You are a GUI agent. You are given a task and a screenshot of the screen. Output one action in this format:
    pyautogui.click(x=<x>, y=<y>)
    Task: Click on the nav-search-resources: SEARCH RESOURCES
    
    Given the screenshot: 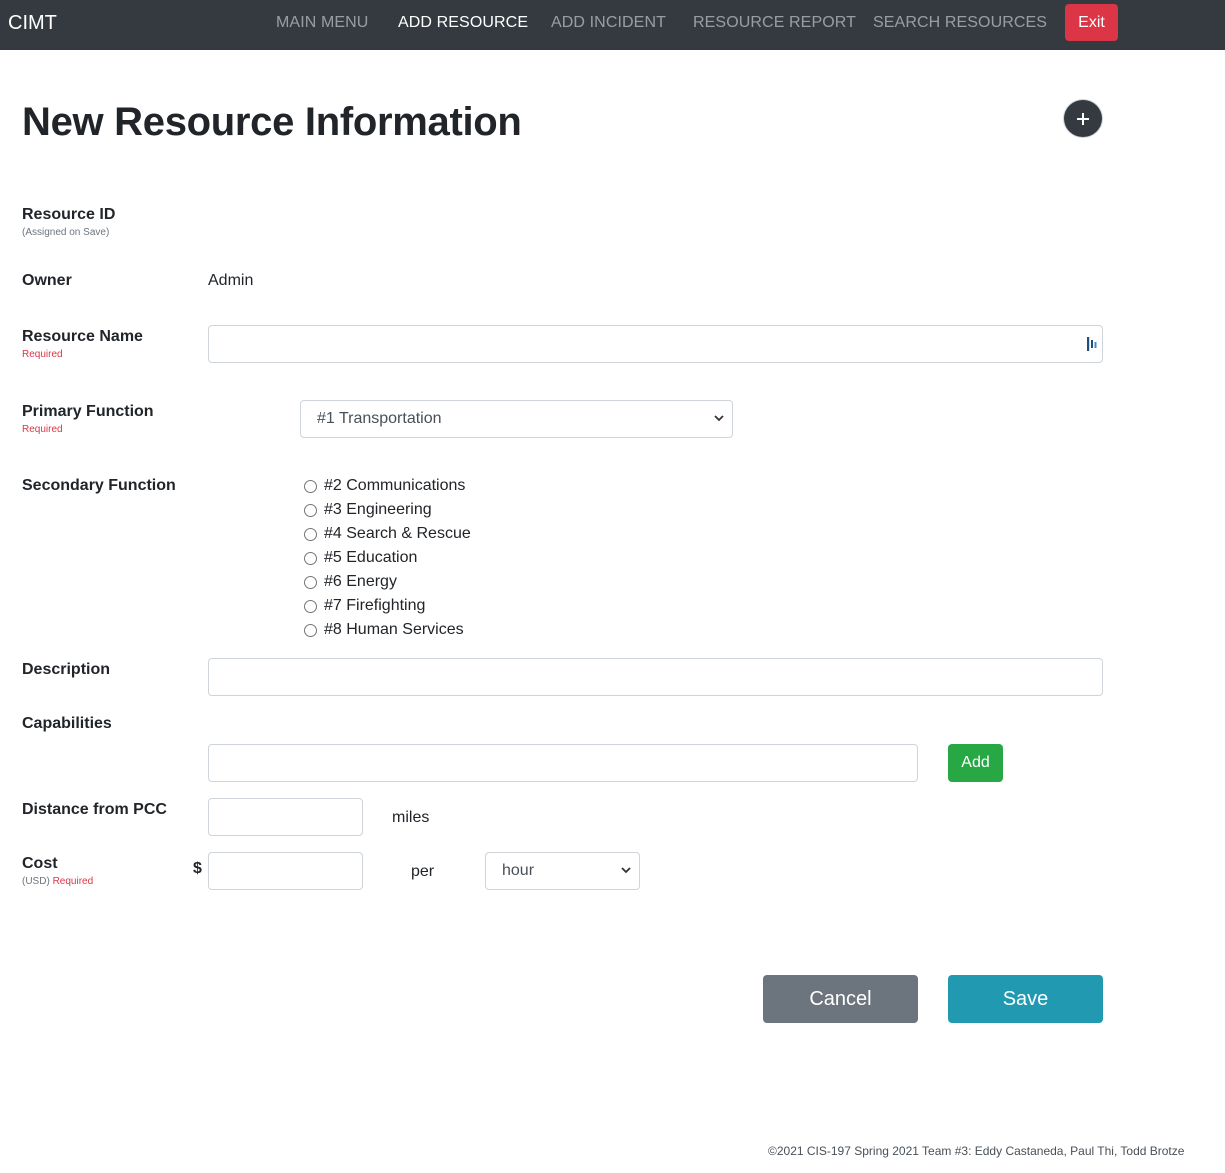 What is the action you would take?
    pyautogui.click(x=960, y=23)
    